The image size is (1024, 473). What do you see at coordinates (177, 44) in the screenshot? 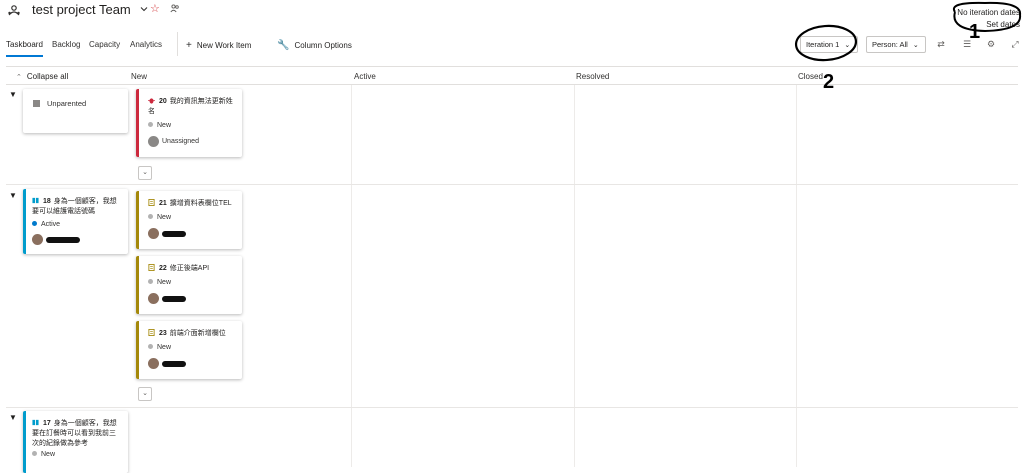
I see `toolbar-divider` at bounding box center [177, 44].